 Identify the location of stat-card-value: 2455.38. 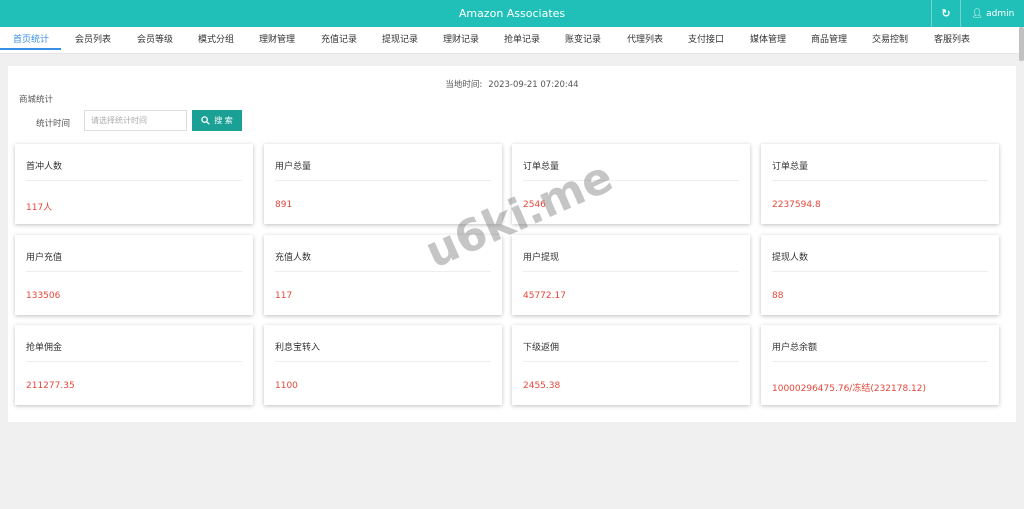
(542, 386).